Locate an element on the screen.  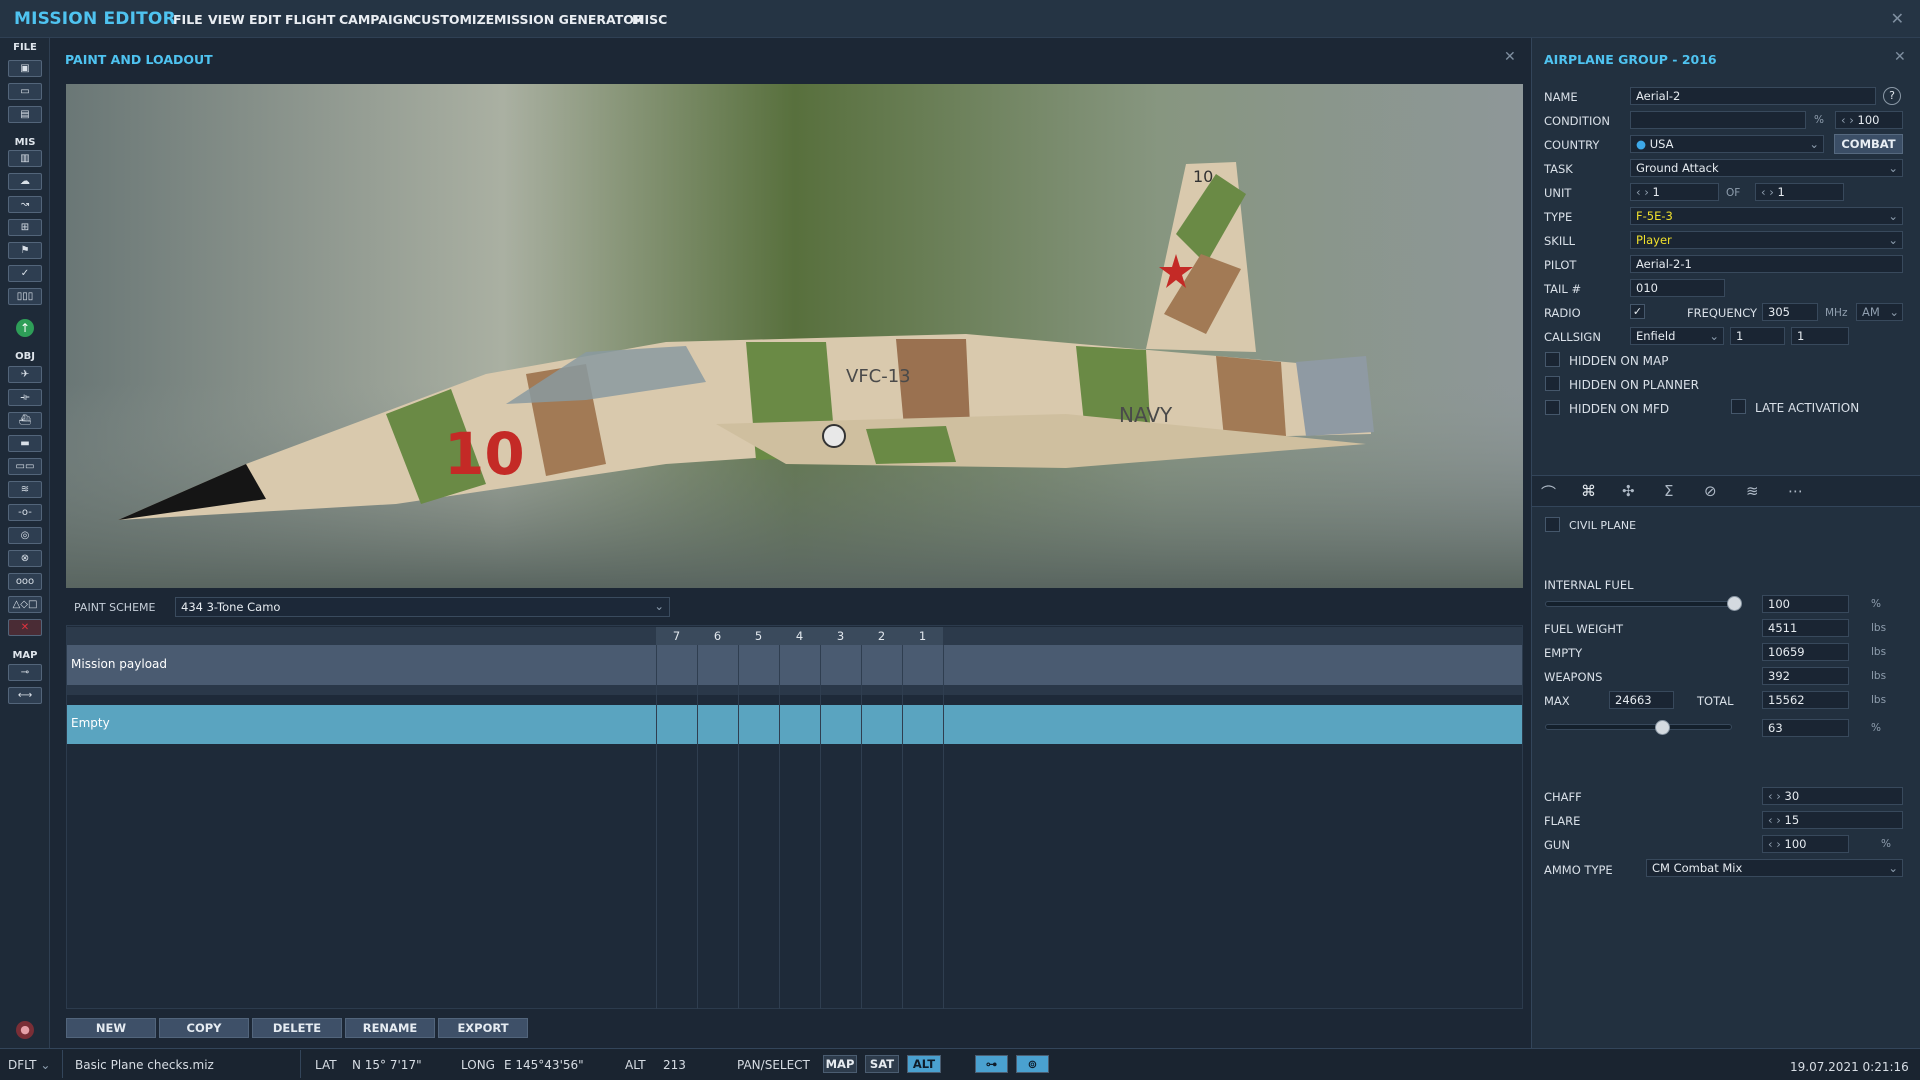
record-icon: ● is located at coordinates (25, 1030).